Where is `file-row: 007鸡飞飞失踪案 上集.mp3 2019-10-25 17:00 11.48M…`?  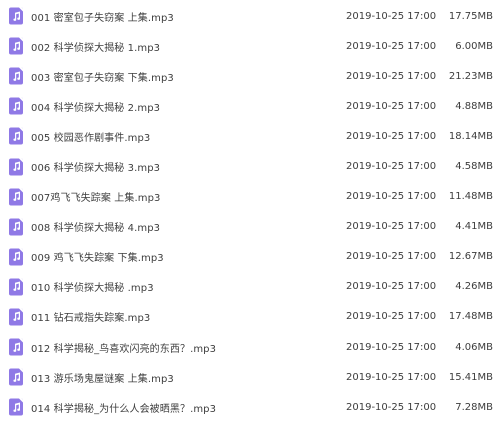
file-row: 007鸡飞飞失踪案 上集.mp3 2019-10-25 17:00 11.48M… is located at coordinates (250, 197).